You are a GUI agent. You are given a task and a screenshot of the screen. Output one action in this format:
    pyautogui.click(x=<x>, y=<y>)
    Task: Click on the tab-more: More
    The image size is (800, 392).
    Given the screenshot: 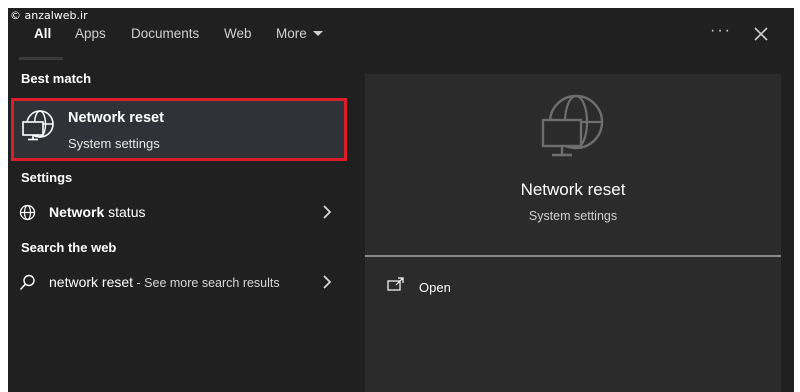 What is the action you would take?
    pyautogui.click(x=299, y=33)
    